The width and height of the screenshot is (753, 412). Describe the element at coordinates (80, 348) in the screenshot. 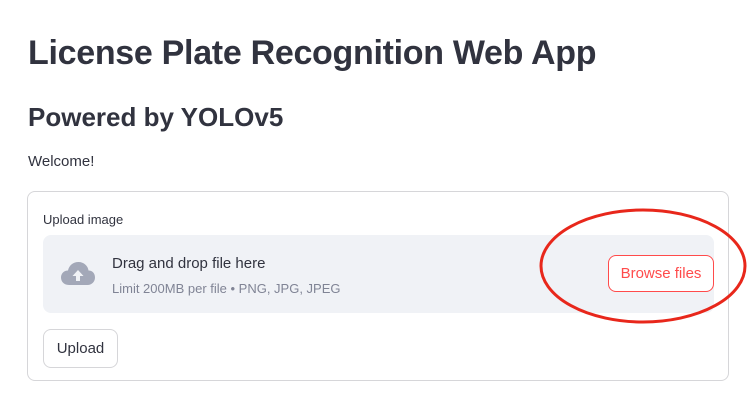

I see `upload-button: Upload` at that location.